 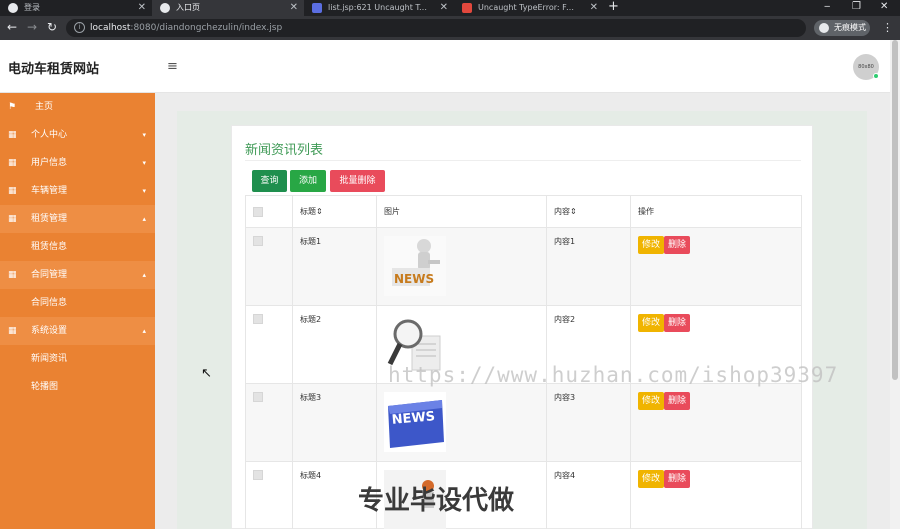 What do you see at coordinates (334, 266) in the screenshot?
I see `cell-title: 标题1` at bounding box center [334, 266].